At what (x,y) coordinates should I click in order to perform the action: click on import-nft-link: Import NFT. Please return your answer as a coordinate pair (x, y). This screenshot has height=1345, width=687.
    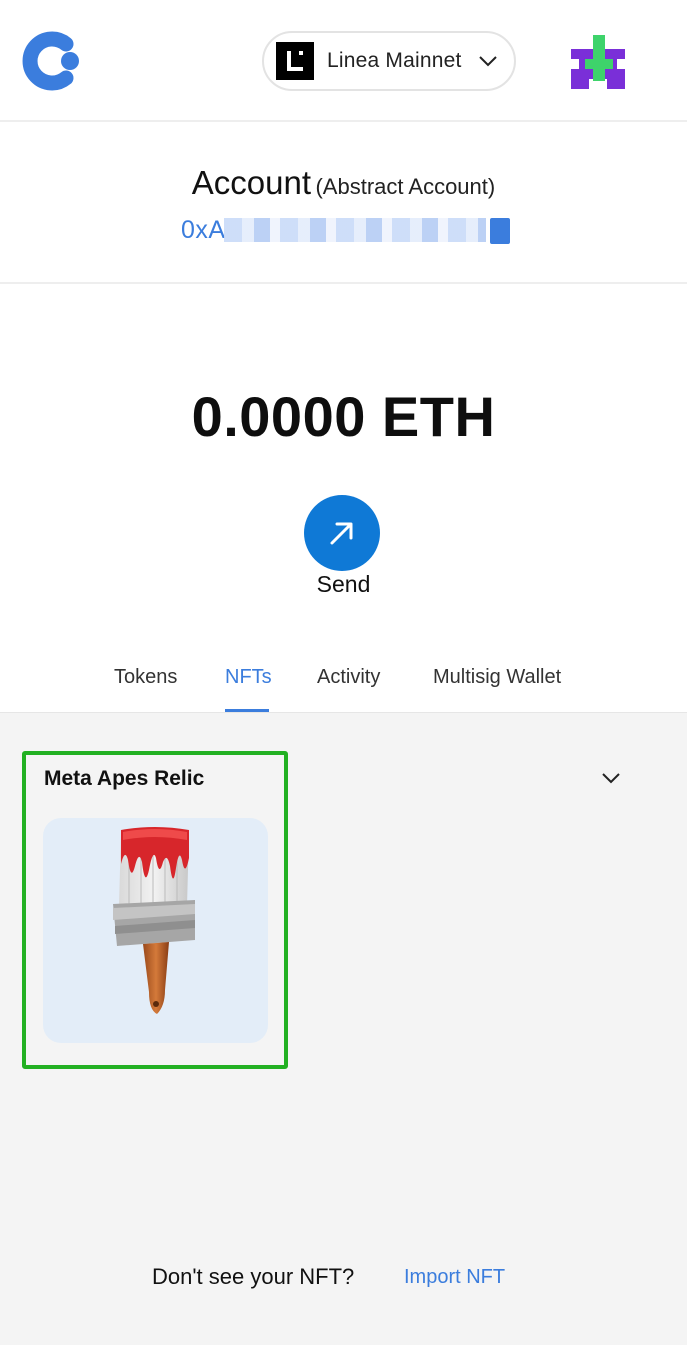
    Looking at the image, I should click on (454, 1277).